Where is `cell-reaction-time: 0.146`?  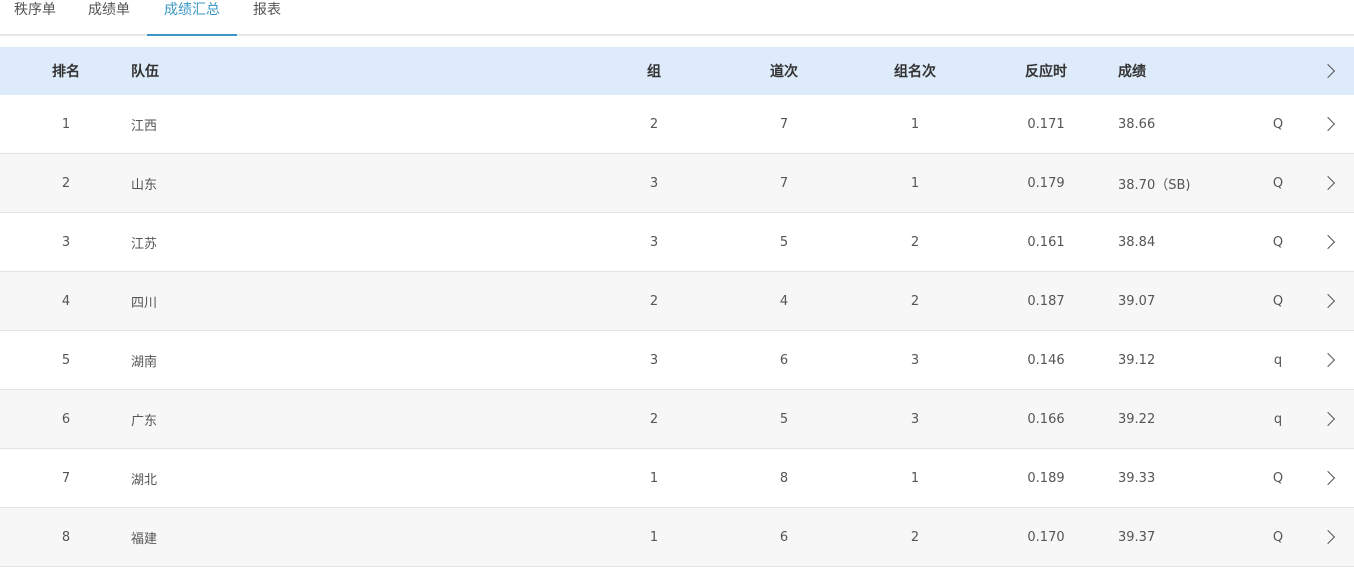
cell-reaction-time: 0.146 is located at coordinates (1046, 360).